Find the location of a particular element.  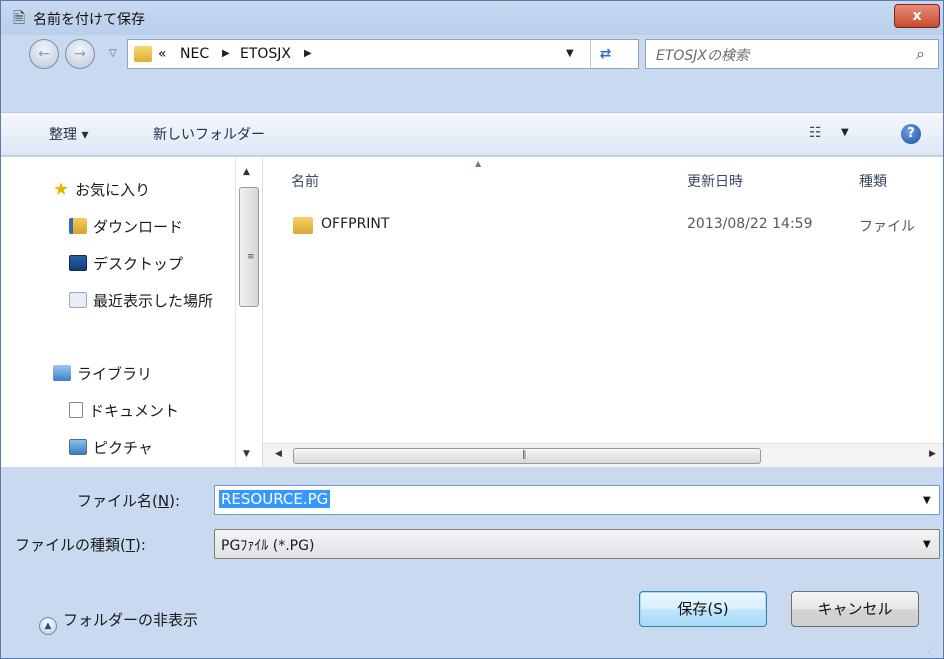

address-bar: « NEC ▶ ETOSJX ▶ ▼ ⇄ is located at coordinates (383, 54).